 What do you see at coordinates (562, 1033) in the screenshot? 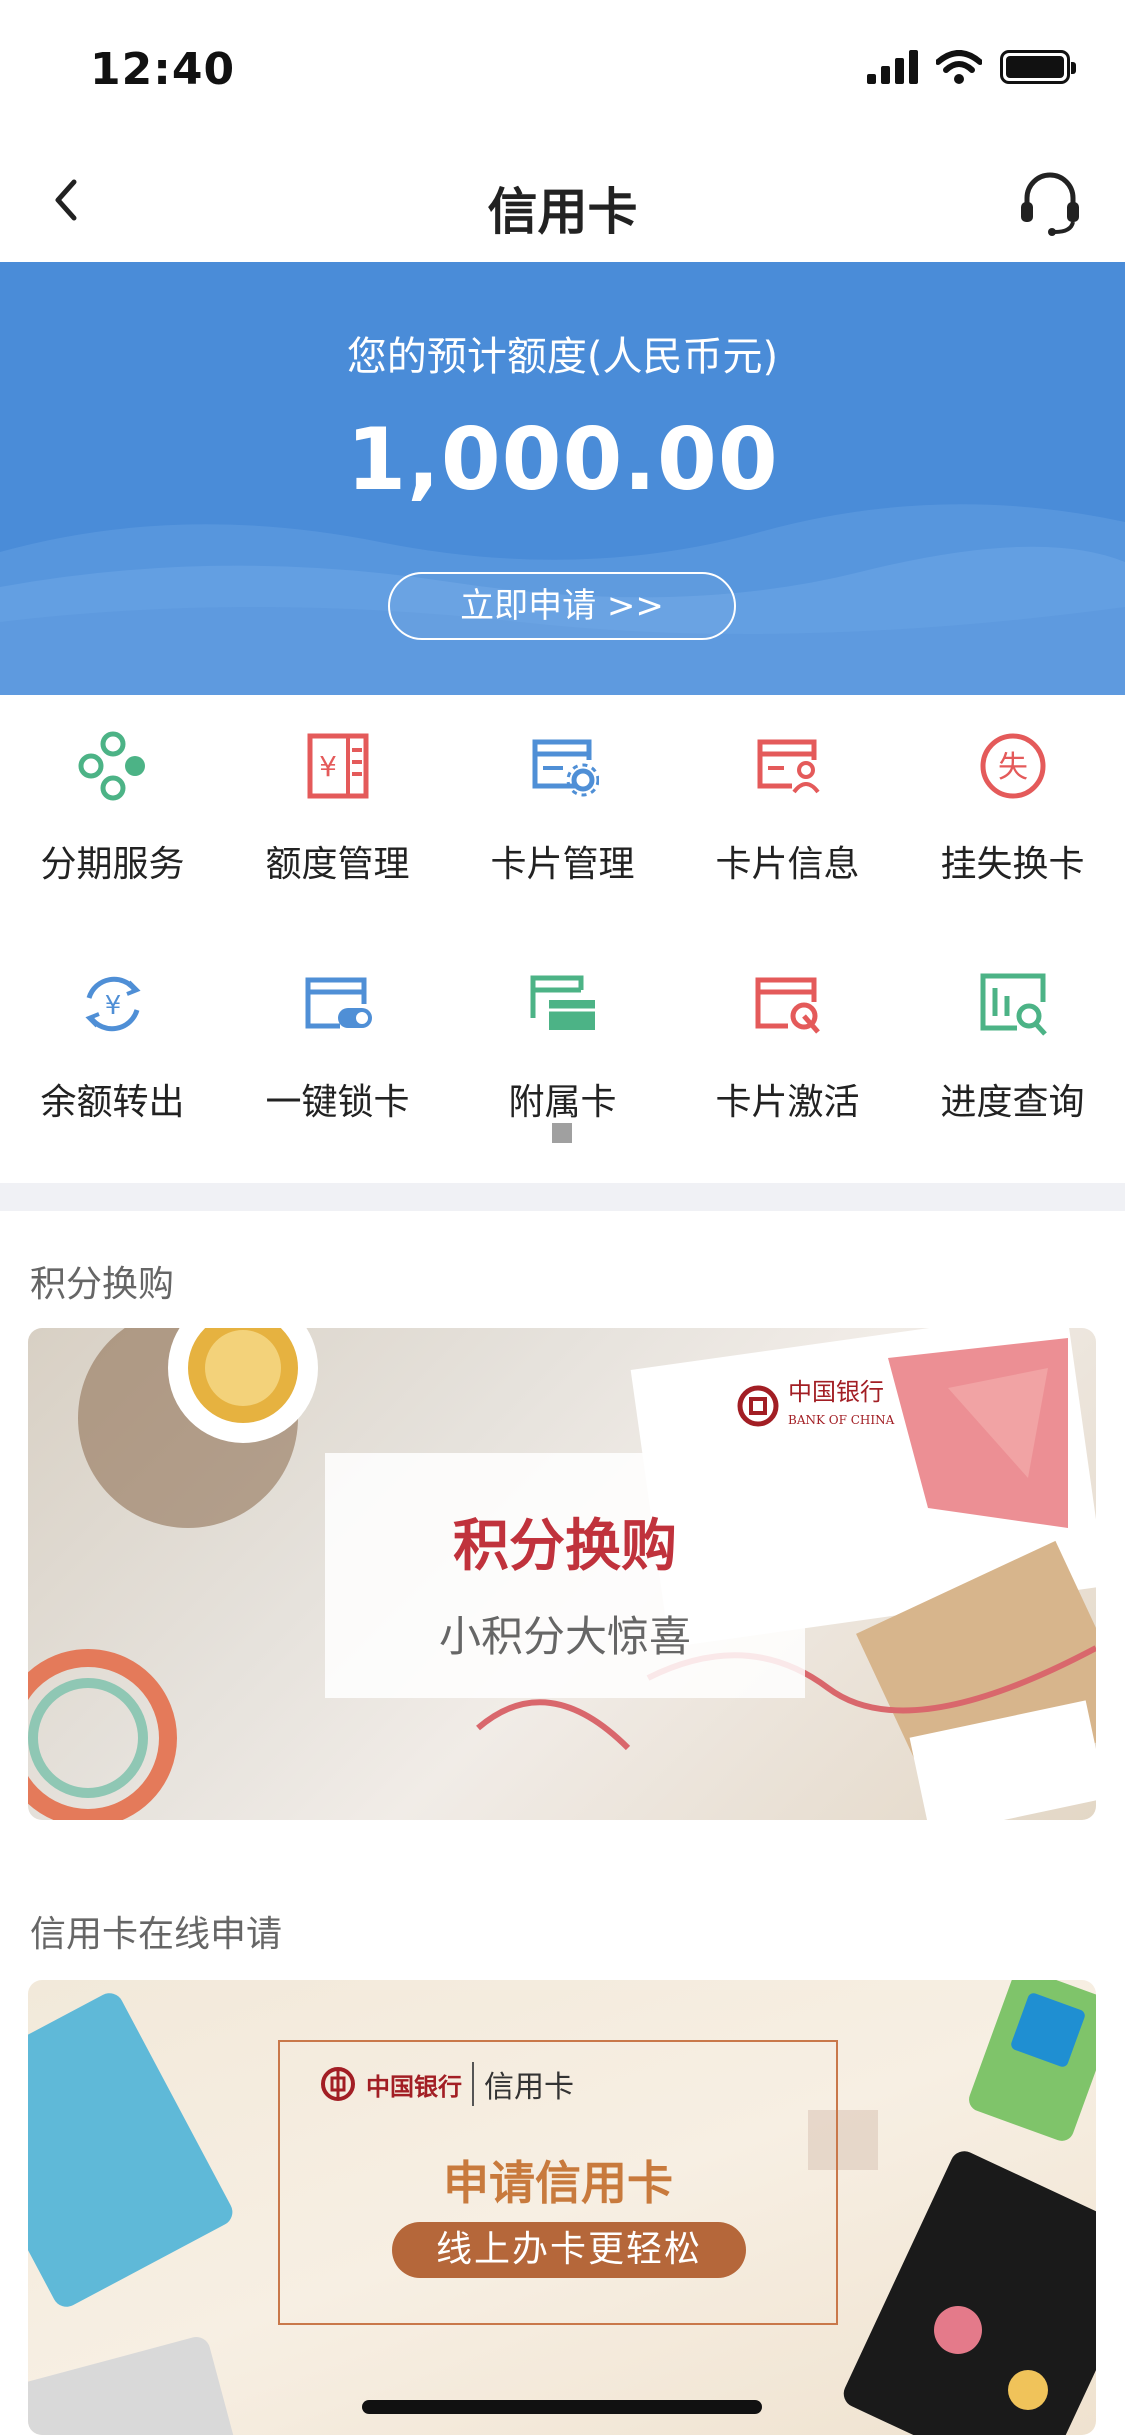
I see `service-supplementary-card: 附属卡` at bounding box center [562, 1033].